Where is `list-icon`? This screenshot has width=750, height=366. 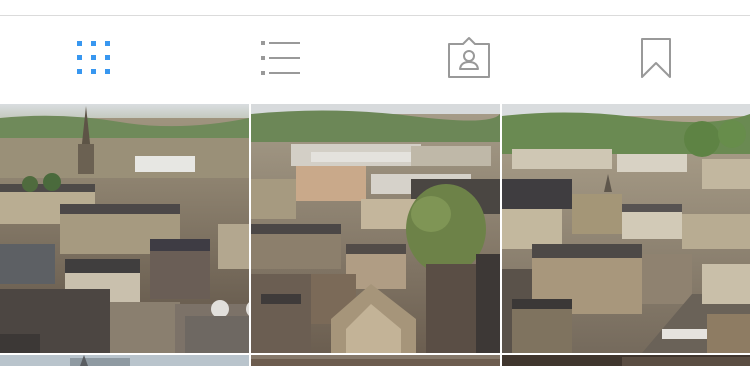 list-icon is located at coordinates (281, 60).